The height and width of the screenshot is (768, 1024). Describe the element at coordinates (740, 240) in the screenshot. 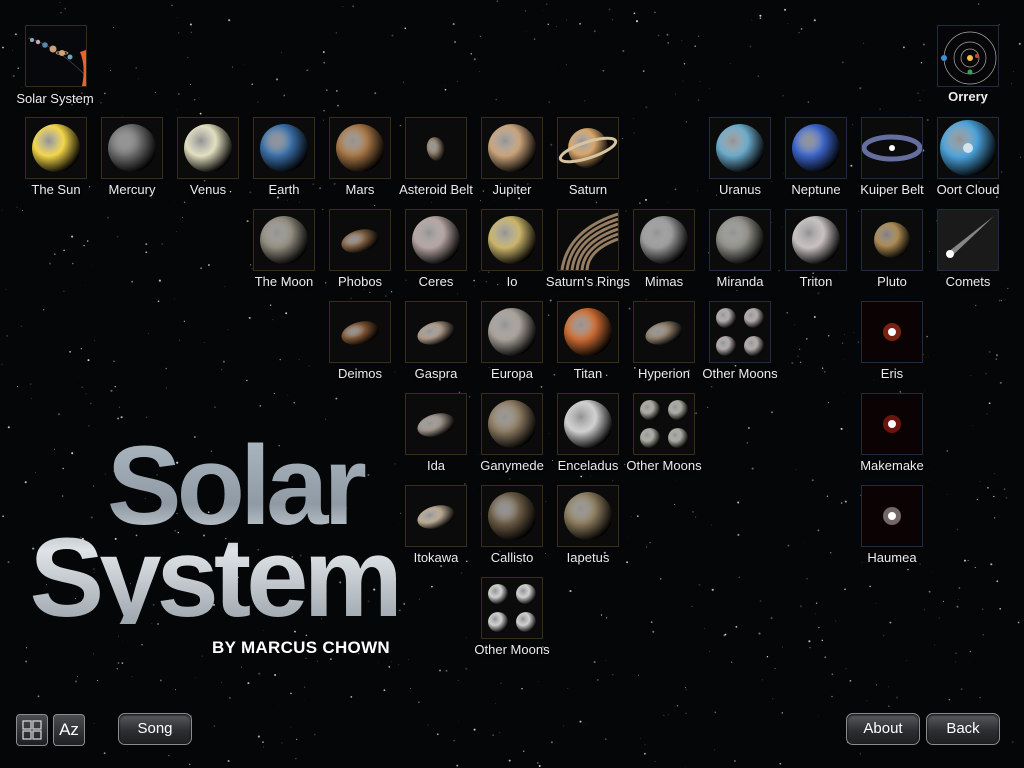

I see `tile-miranda` at that location.